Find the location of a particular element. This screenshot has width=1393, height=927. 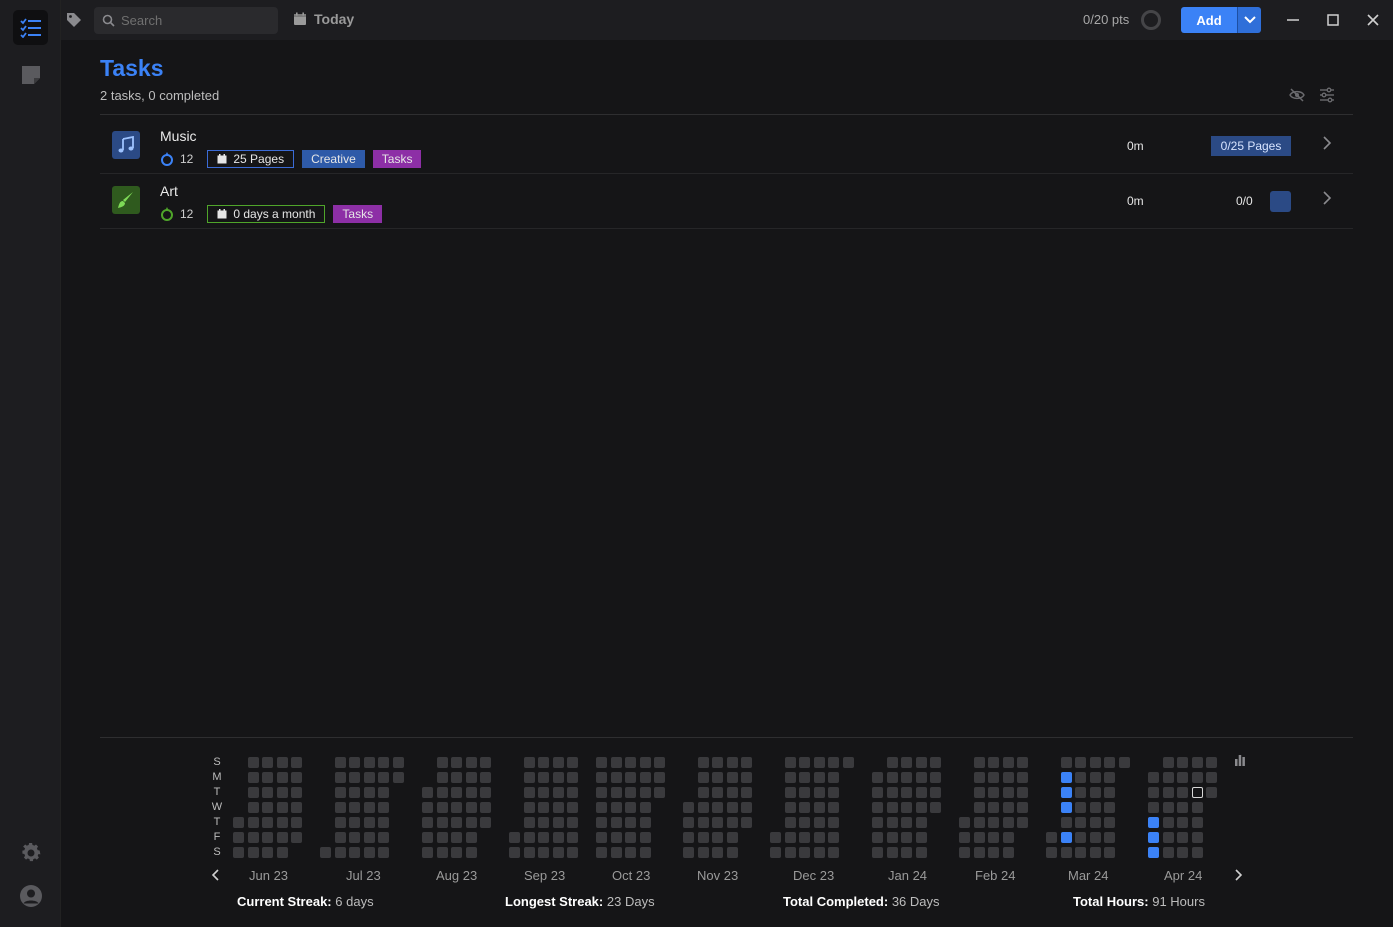

day-label: W is located at coordinates (217, 807).